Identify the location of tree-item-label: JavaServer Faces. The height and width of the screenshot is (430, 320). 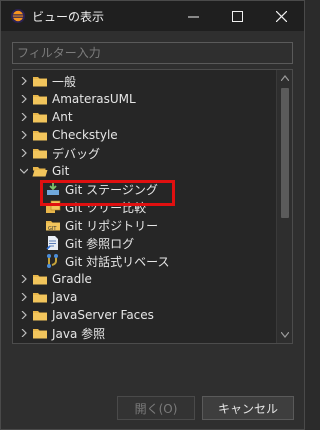
(103, 315).